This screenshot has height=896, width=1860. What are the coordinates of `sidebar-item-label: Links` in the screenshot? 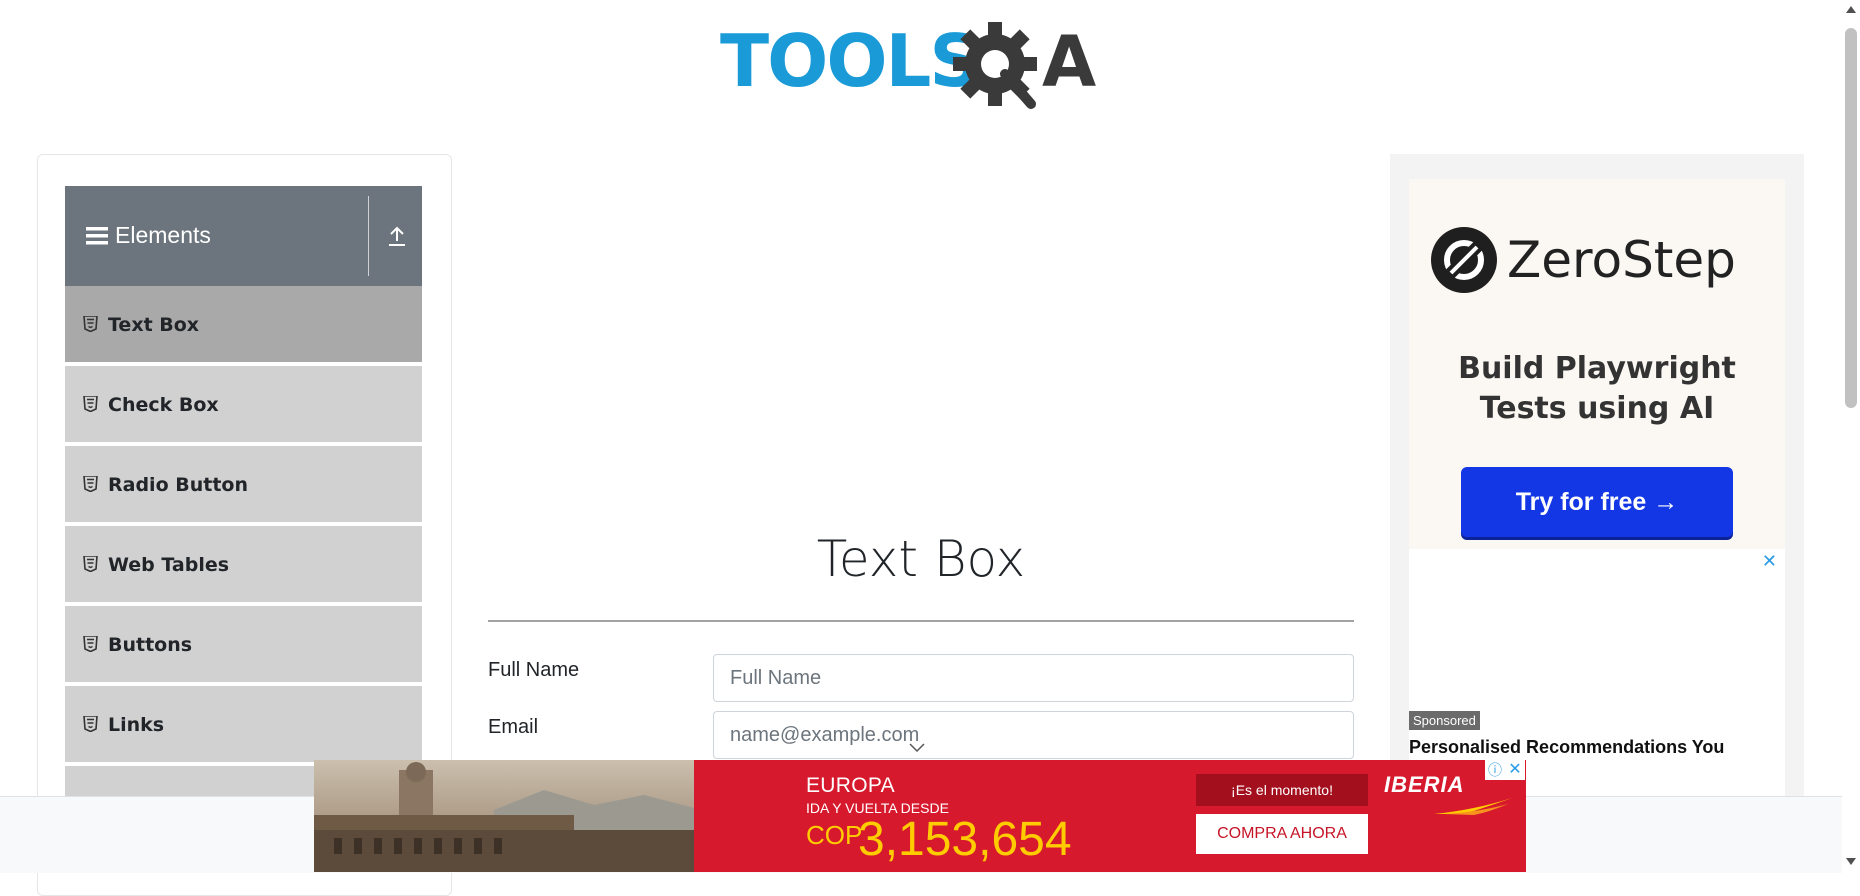 It's located at (136, 725).